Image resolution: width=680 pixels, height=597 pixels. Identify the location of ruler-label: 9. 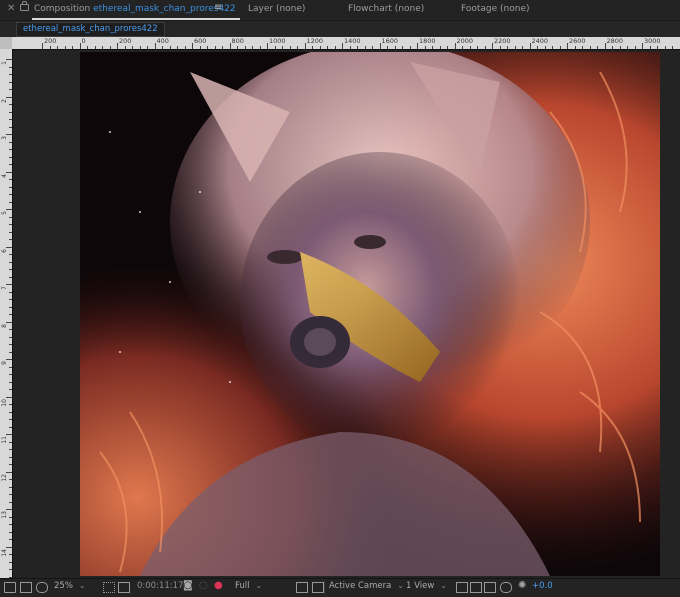
(4, 363).